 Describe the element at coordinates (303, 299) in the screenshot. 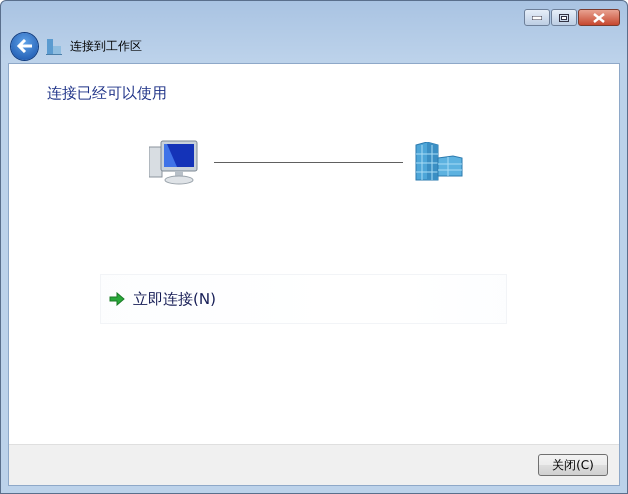

I see `connect-now-link: 立即连接(N)` at that location.